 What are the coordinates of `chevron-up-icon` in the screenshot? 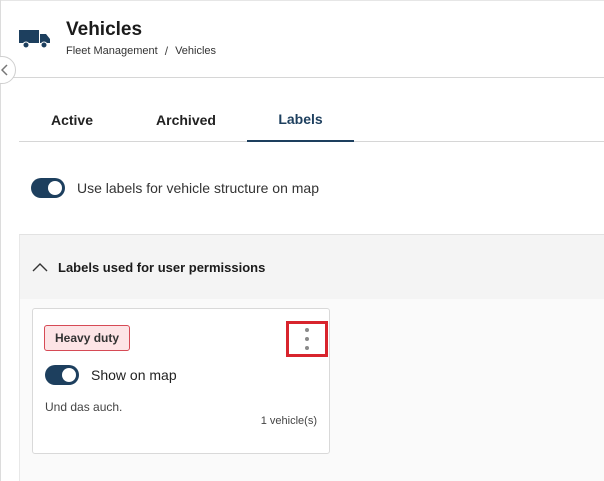 It's located at (40, 267).